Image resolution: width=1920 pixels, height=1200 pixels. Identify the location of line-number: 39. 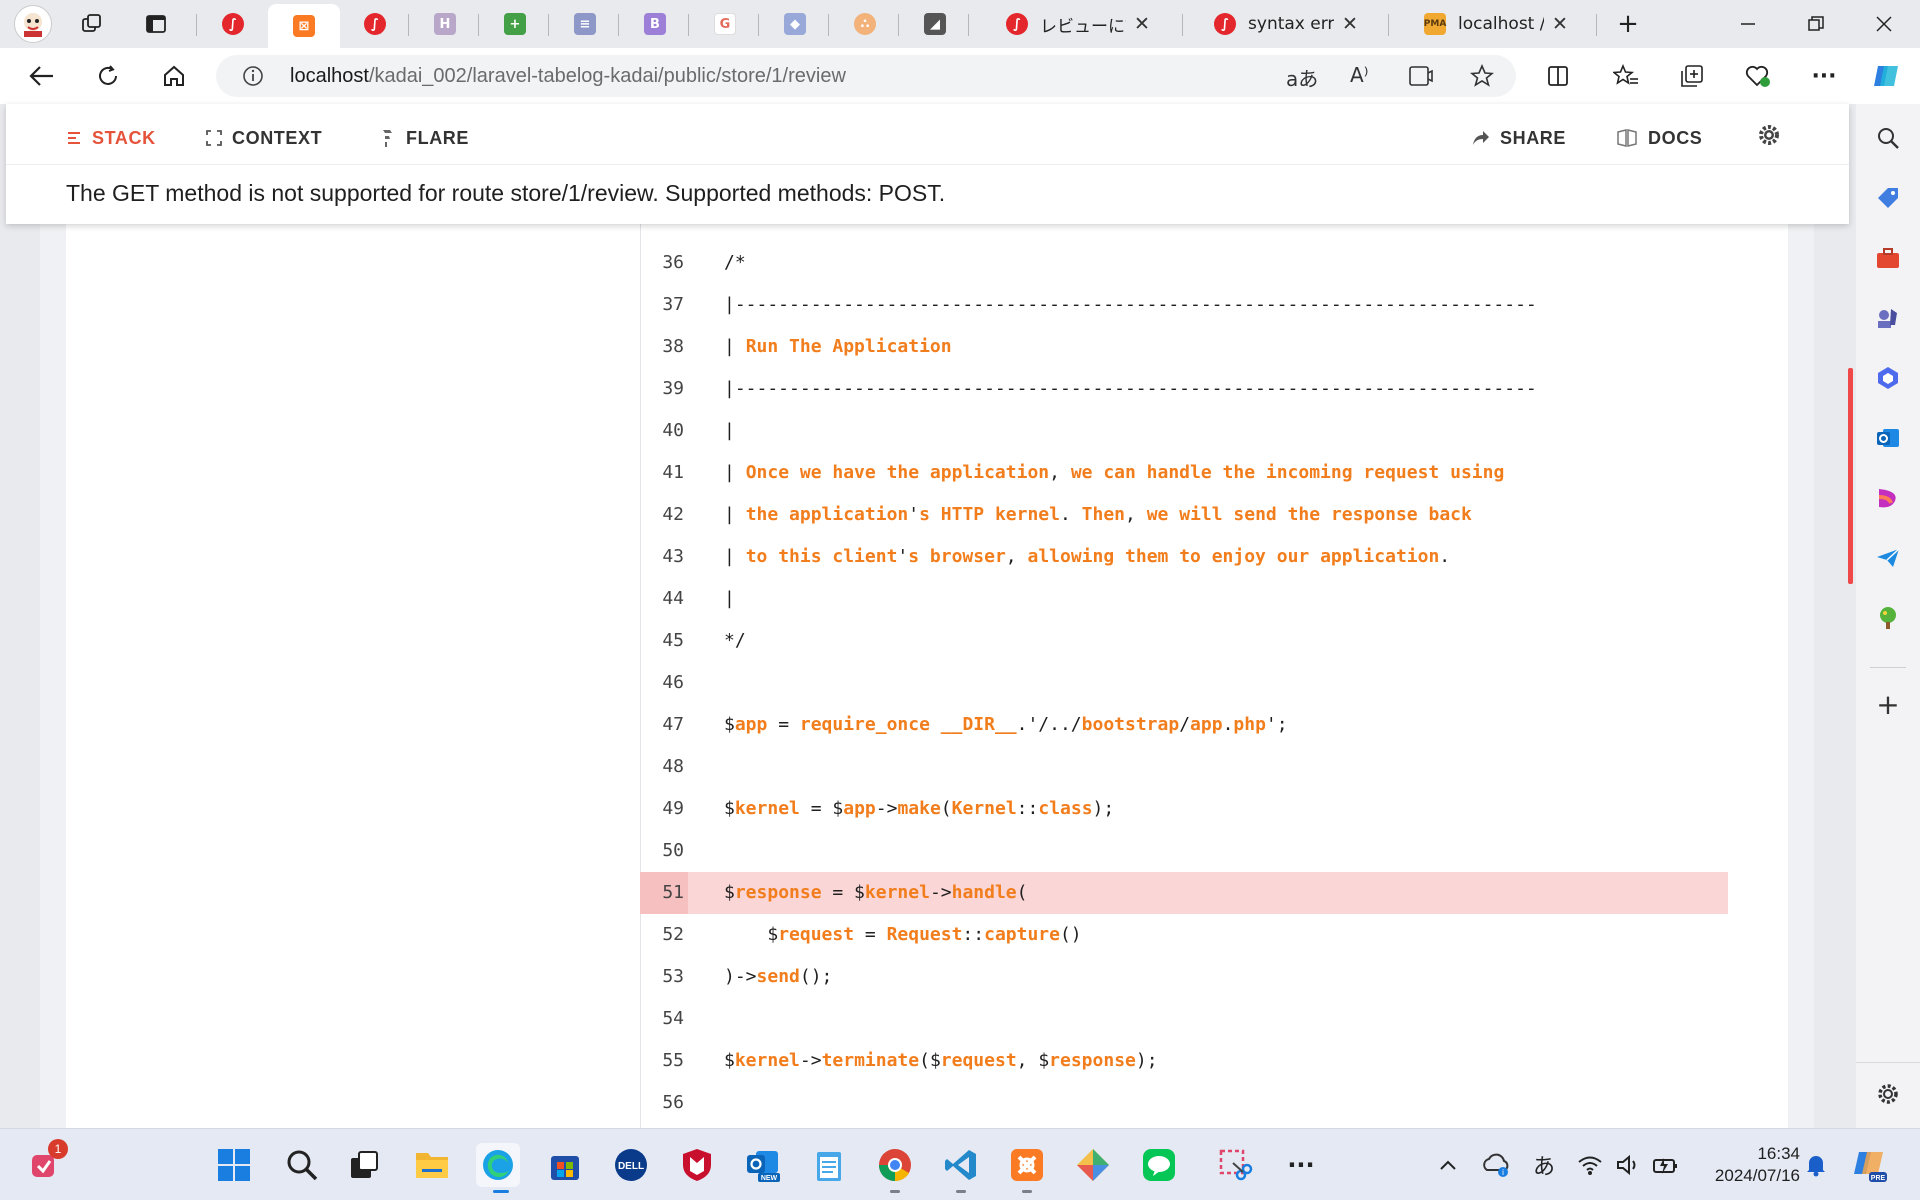
(664, 389).